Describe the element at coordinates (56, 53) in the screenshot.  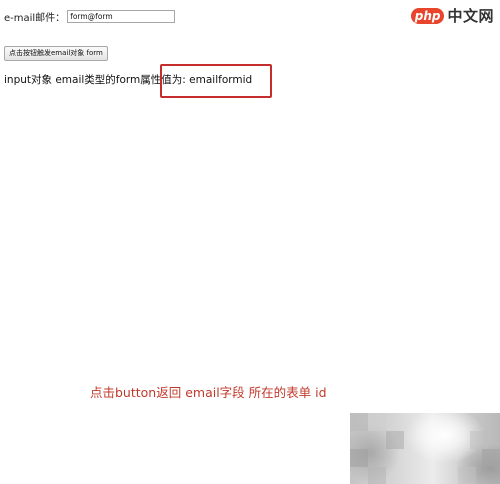
I see `trigger-form-button: 点击按钮触发email对象 form` at that location.